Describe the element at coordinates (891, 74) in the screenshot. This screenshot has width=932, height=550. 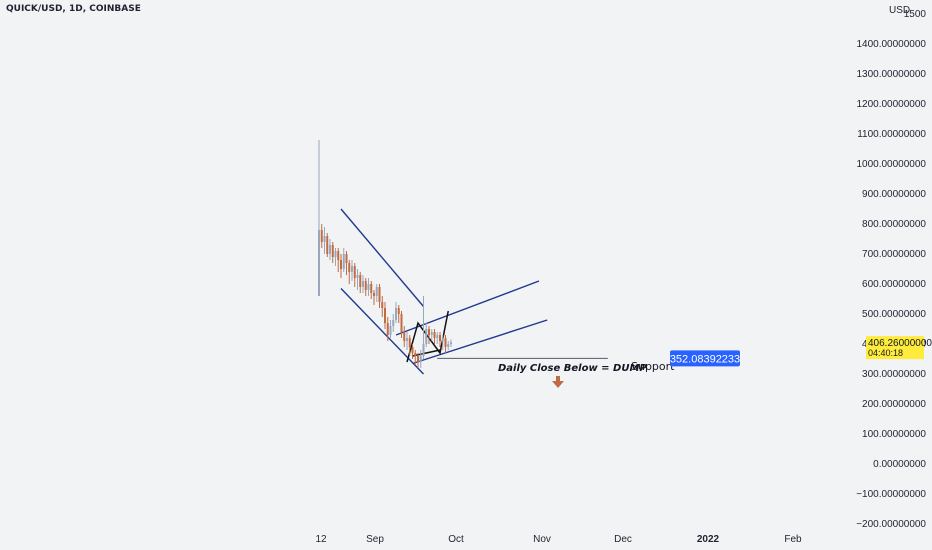
I see `y-tick-label: 1300.00000000` at that location.